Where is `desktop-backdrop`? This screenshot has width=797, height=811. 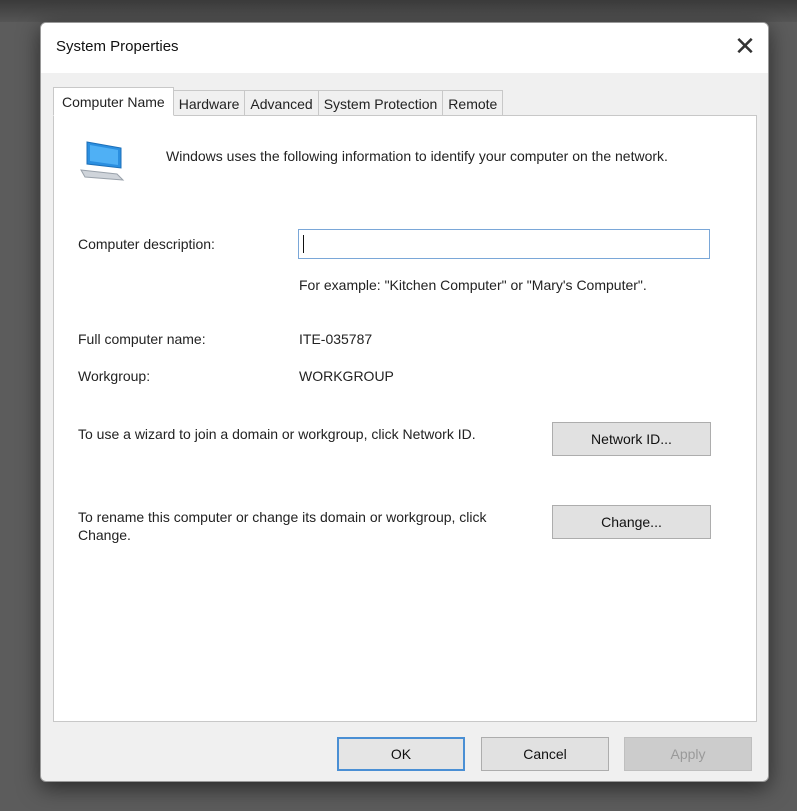 desktop-backdrop is located at coordinates (398, 11).